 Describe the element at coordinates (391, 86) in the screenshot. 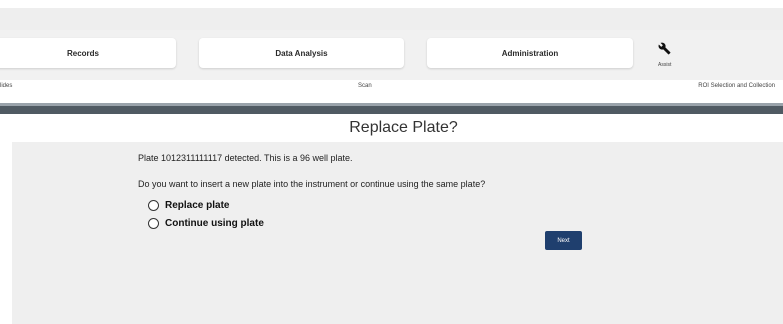

I see `workflow-steps: lides Scan ROI Selection and Collection` at that location.